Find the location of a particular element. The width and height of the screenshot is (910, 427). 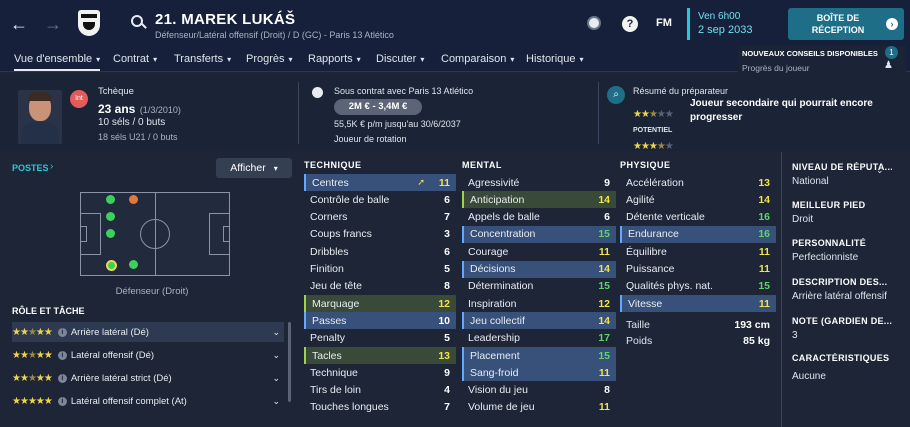

attribute-label: Équilibre is located at coordinates (646, 251).